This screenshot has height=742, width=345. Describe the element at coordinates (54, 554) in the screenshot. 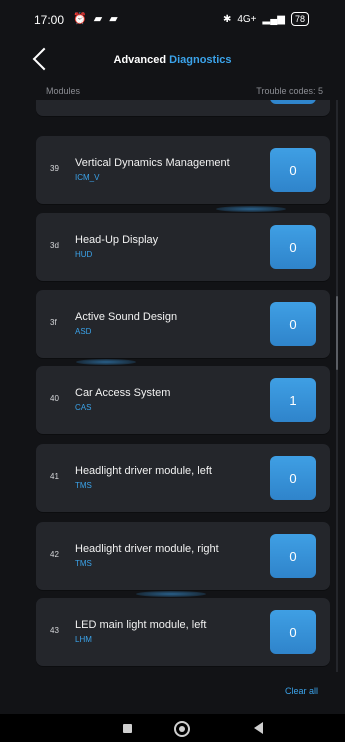

I see `module-code: 42` at that location.